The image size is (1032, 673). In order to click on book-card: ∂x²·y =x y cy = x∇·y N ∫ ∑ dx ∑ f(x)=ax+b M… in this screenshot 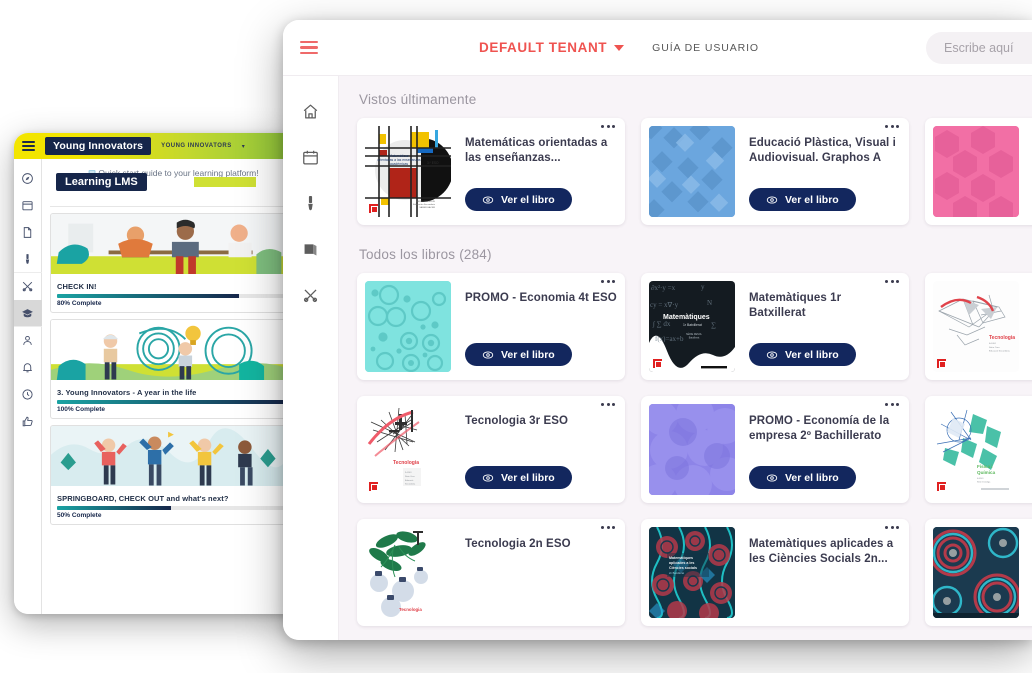, I will do `click(775, 326)`.